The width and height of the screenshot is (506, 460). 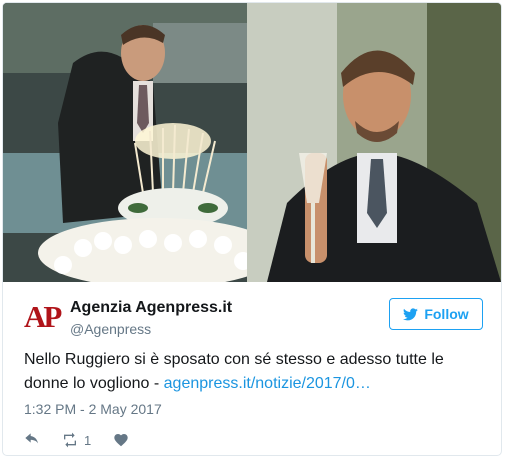 I want to click on twitter-bird-icon, so click(x=411, y=313).